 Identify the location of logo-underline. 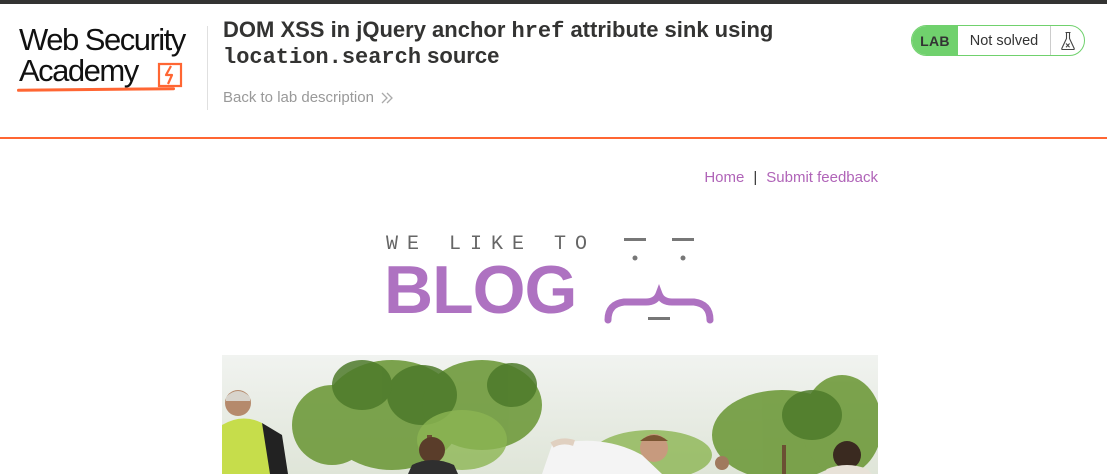
(96, 89).